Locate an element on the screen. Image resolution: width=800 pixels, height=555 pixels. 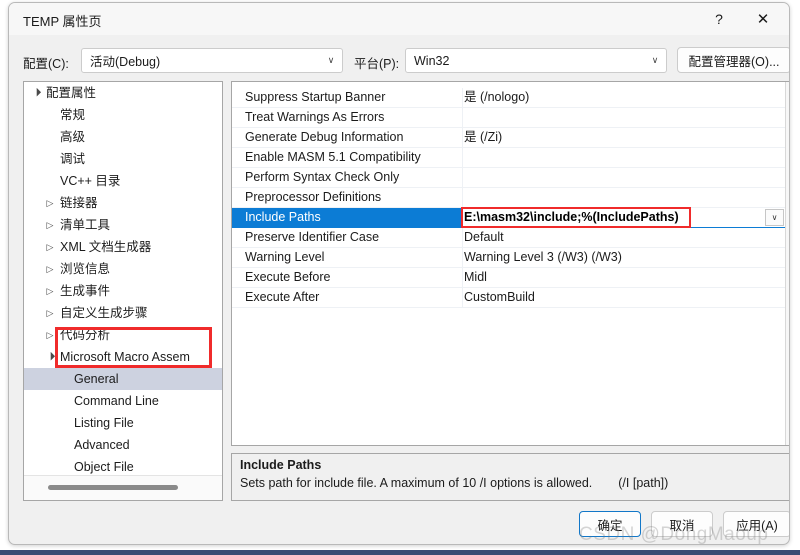
property-name: Treat Warnings As Errors is located at coordinates (315, 117).